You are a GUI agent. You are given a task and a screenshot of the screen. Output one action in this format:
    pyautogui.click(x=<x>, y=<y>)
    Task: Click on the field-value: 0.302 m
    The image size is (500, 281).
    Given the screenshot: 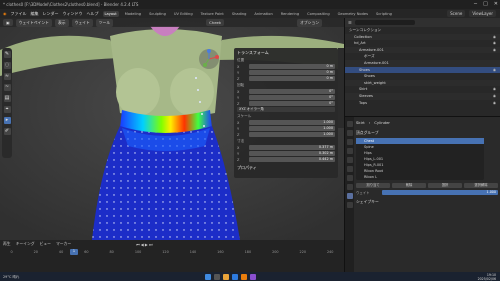 What is the action you would take?
    pyautogui.click(x=292, y=153)
    